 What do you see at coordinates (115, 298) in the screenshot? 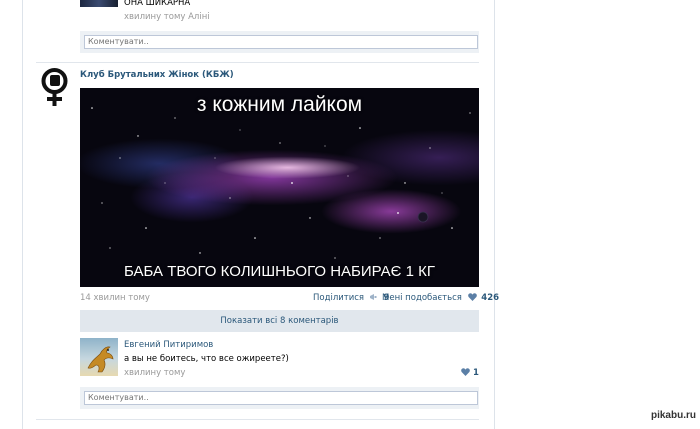
I see `post-time-link: 14 хвилин тому` at bounding box center [115, 298].